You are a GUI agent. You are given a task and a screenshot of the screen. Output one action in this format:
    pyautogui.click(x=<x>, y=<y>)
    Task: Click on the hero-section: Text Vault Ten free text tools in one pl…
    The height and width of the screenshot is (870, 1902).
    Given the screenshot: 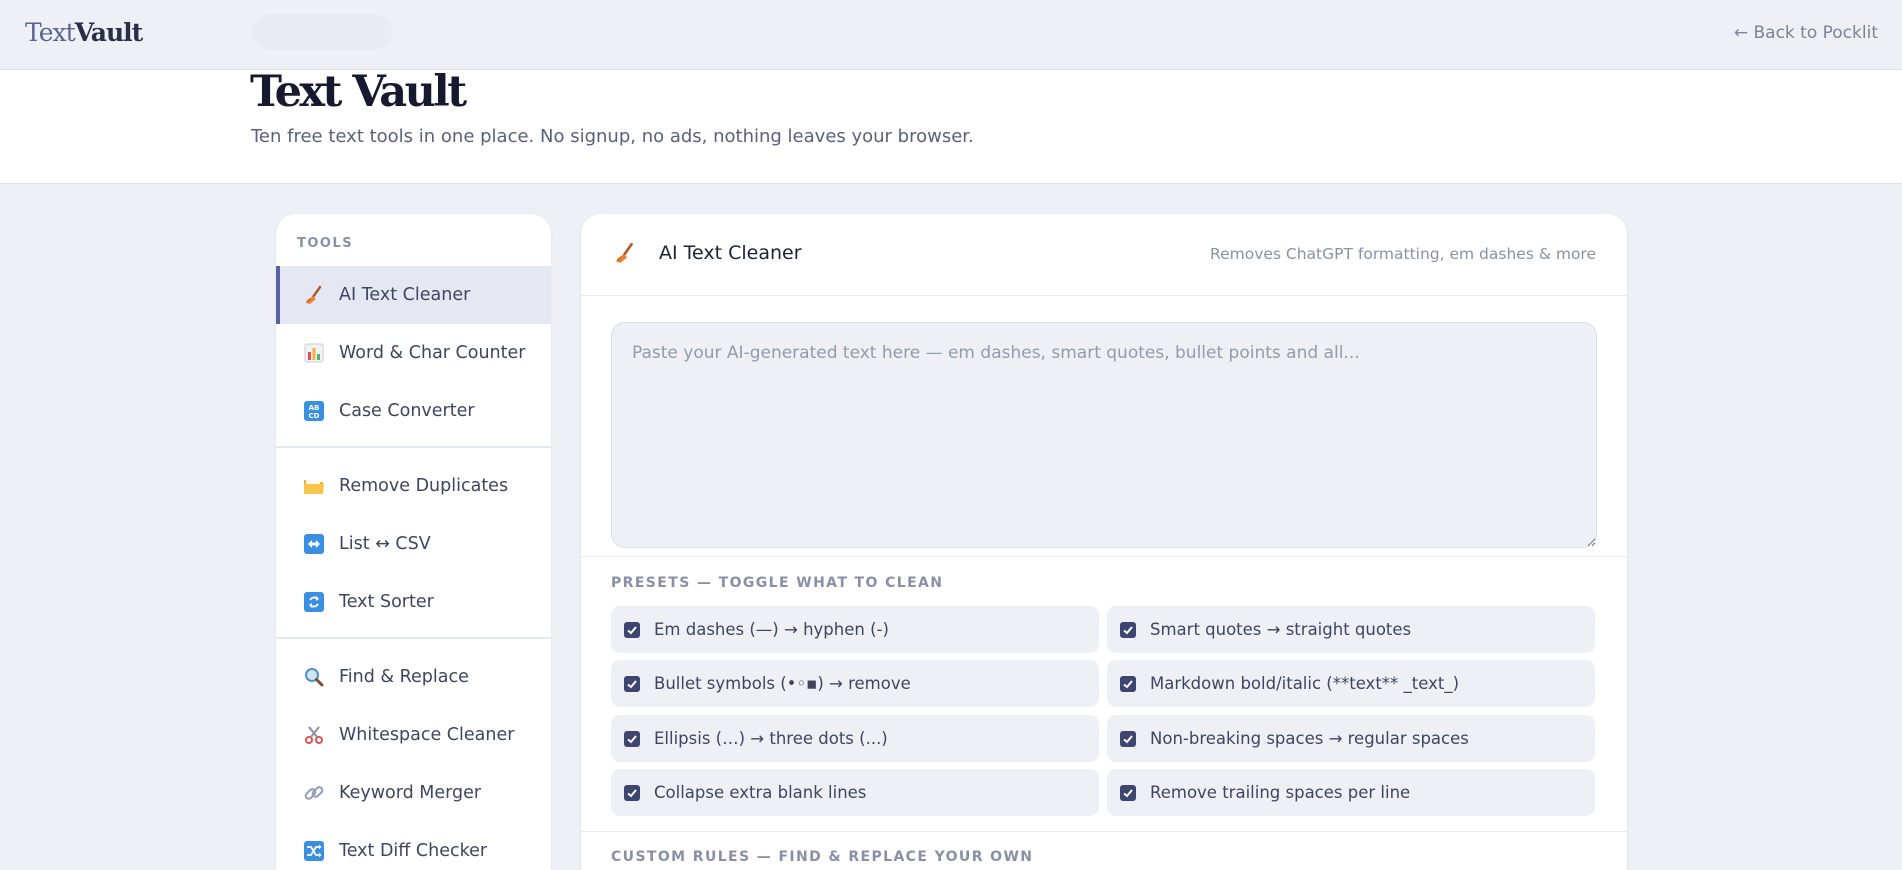 What is the action you would take?
    pyautogui.click(x=951, y=125)
    